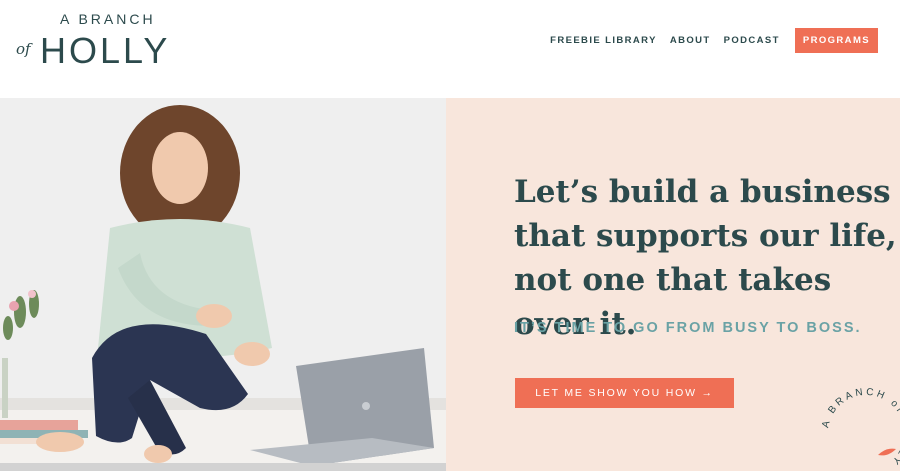 This screenshot has height=471, width=900. Describe the element at coordinates (108, 19) in the screenshot. I see `logo-top-text: A BRANCH` at that location.